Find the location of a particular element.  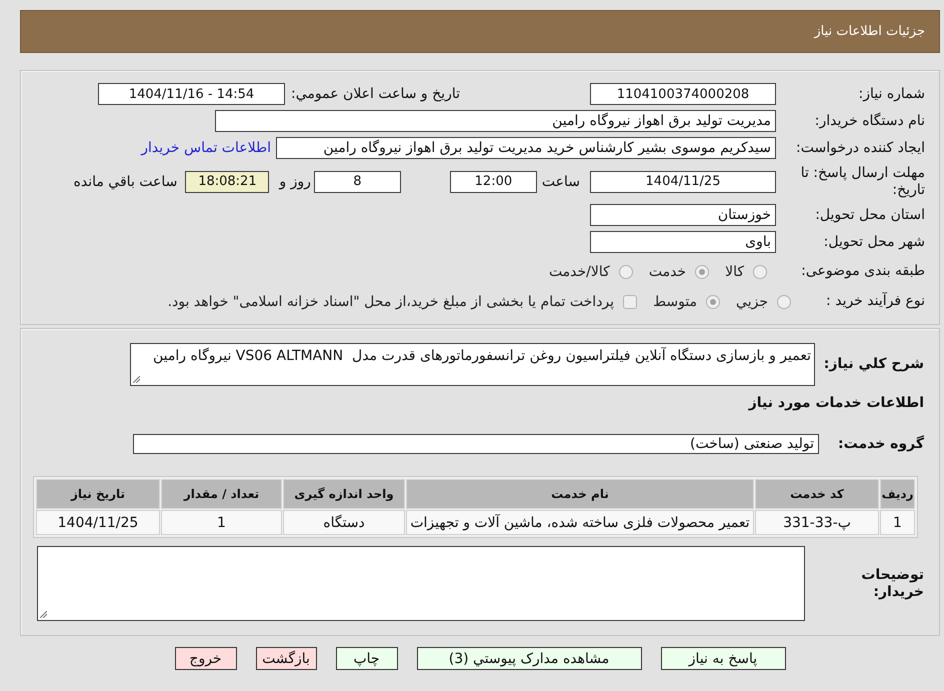

buyer-org-field: مدیریت تولید برق اهواز نیروگاه رامین is located at coordinates (495, 121).